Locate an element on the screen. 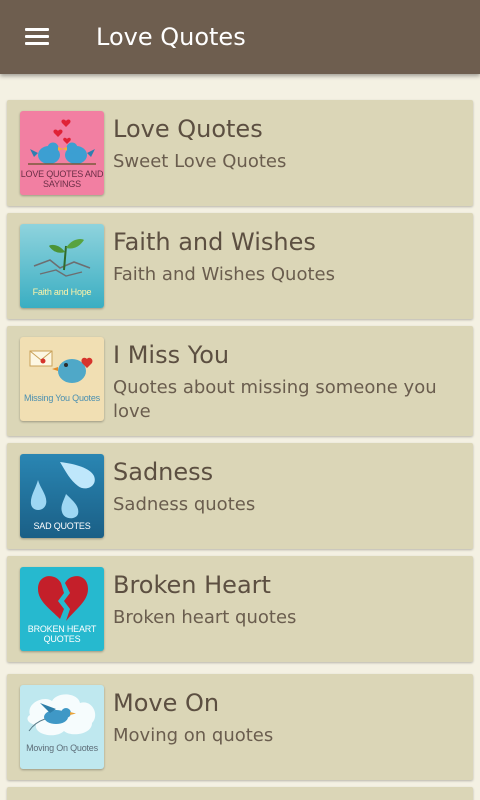 This screenshot has height=800, width=480. category-subtitle: Sweet Love Quotes is located at coordinates (200, 161).